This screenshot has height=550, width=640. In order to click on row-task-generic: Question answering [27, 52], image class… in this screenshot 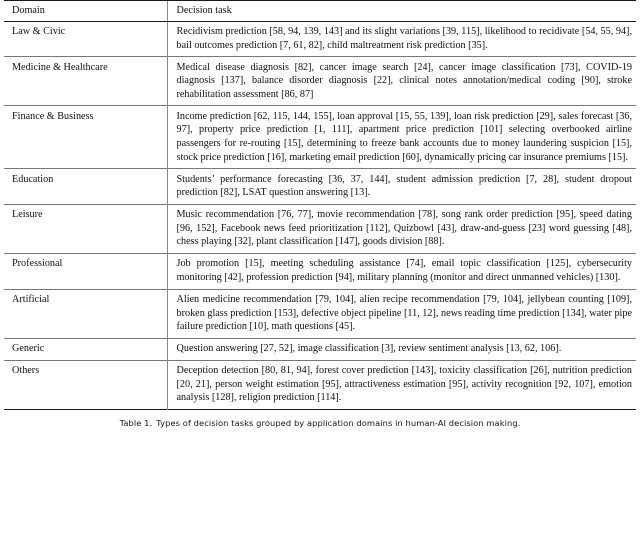, I will do `click(401, 349)`.